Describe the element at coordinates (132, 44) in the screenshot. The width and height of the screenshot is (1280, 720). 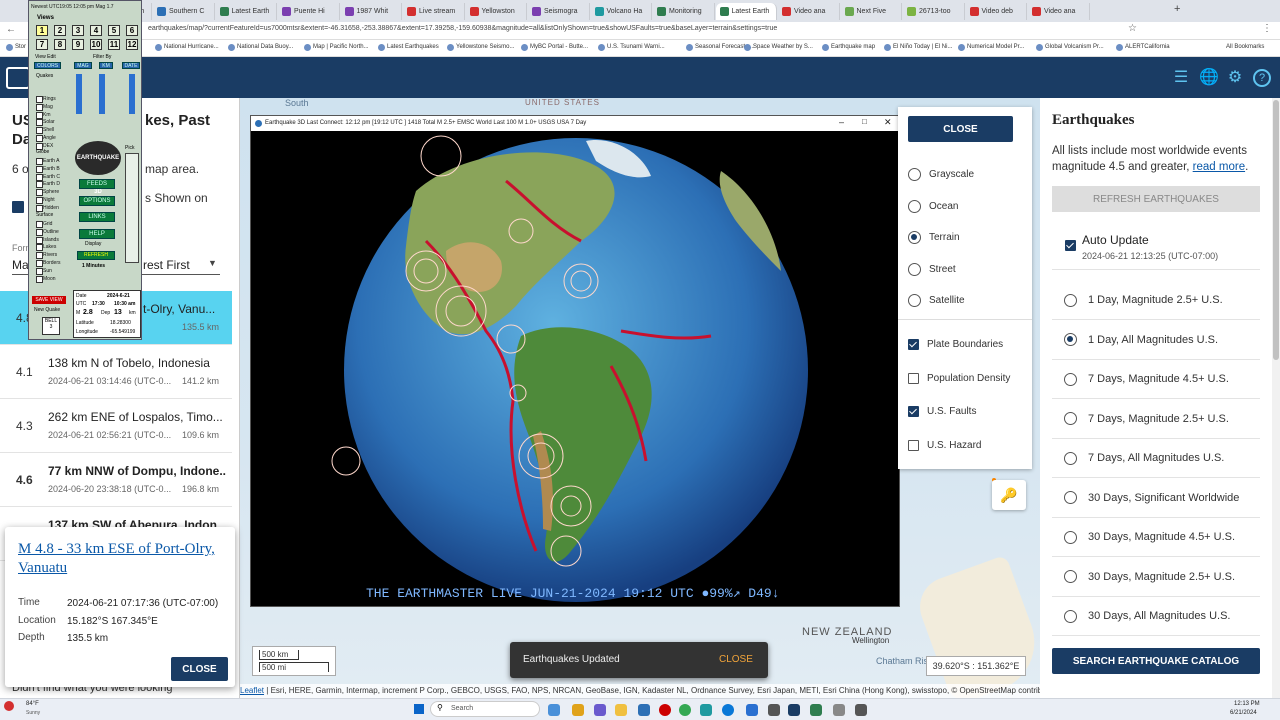
I see `view-button: 12` at that location.